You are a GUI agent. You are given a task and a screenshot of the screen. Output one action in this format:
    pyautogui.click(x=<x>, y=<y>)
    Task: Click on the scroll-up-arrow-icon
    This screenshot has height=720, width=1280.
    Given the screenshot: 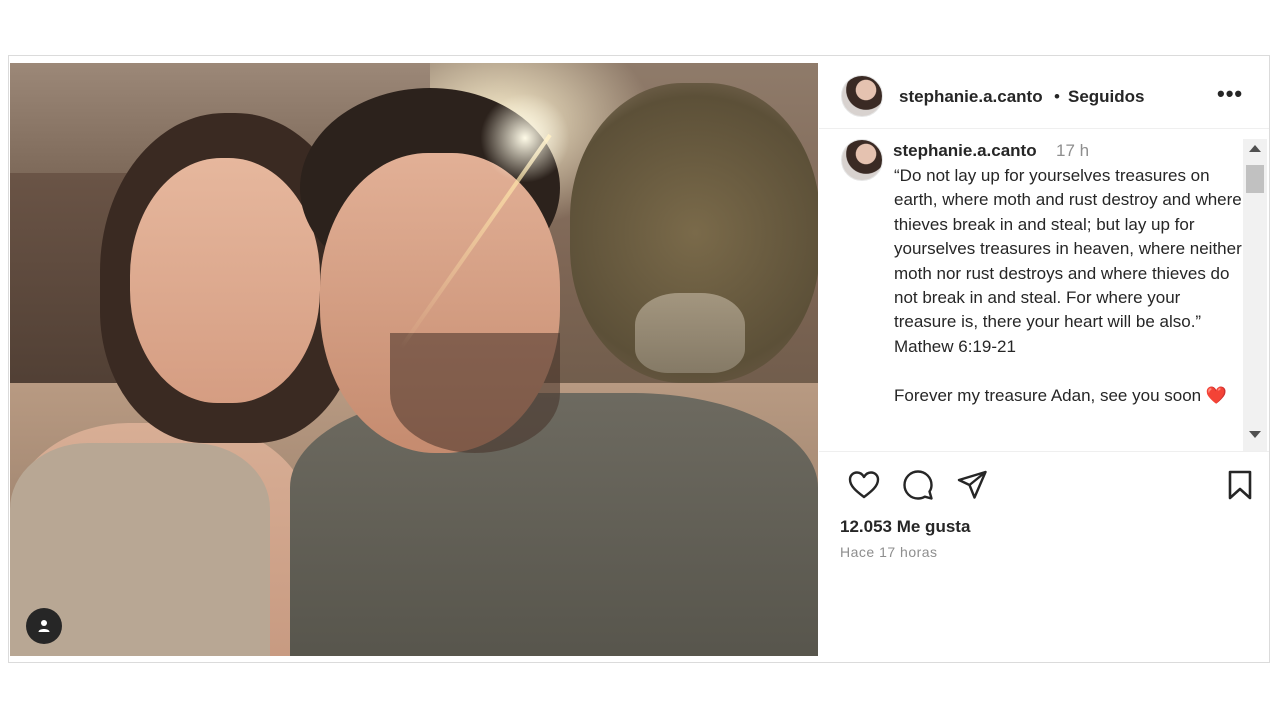 What is the action you would take?
    pyautogui.click(x=1255, y=148)
    